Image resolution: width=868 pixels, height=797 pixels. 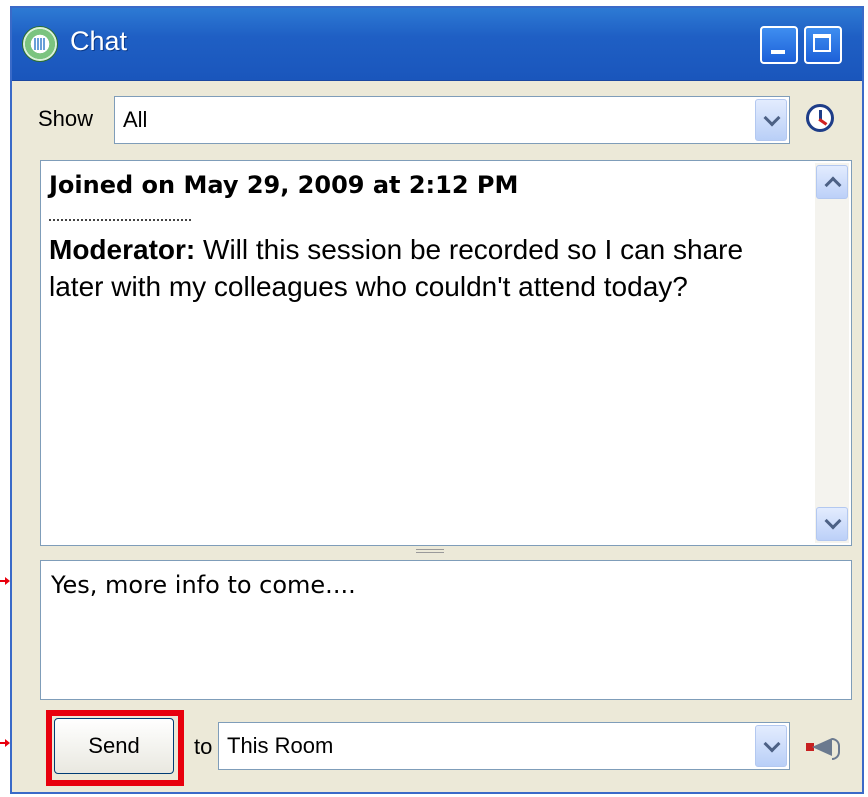 What do you see at coordinates (122, 249) in the screenshot?
I see `message-sender: Moderator:` at bounding box center [122, 249].